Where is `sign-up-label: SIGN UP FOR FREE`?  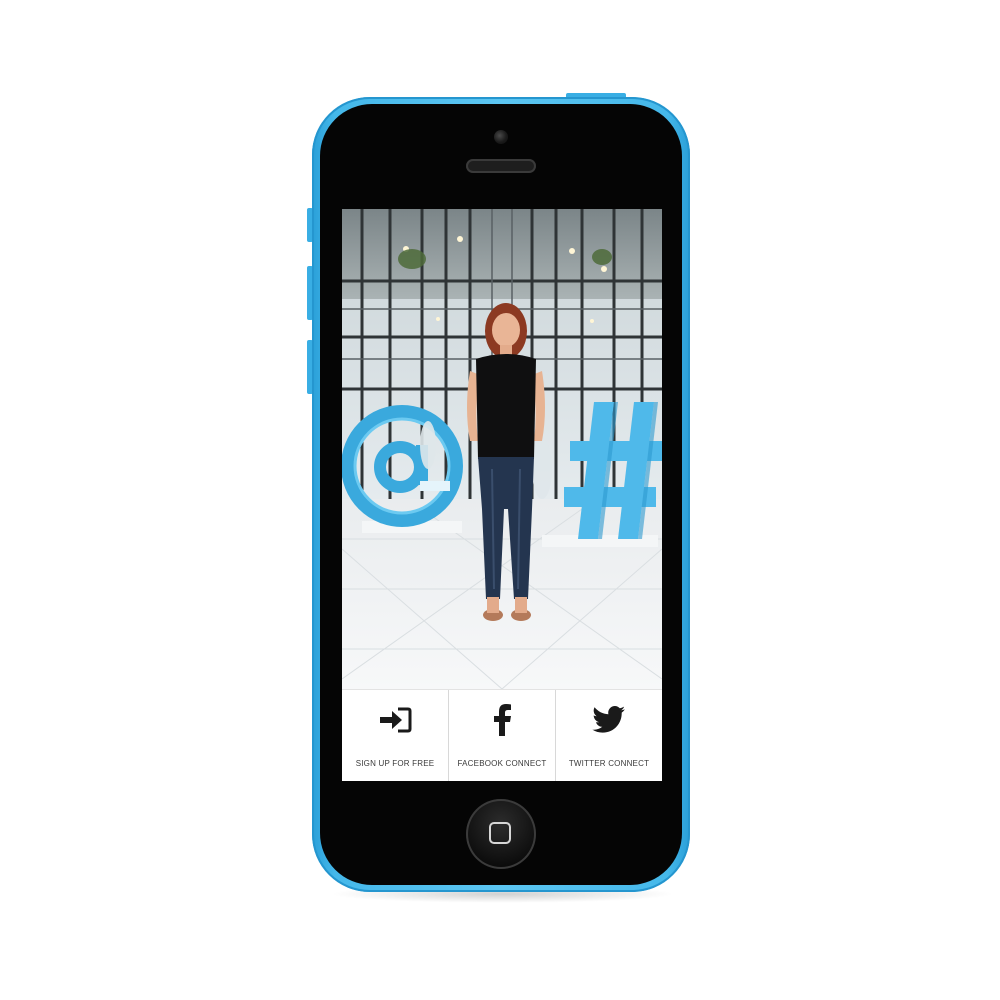 sign-up-label: SIGN UP FOR FREE is located at coordinates (395, 763).